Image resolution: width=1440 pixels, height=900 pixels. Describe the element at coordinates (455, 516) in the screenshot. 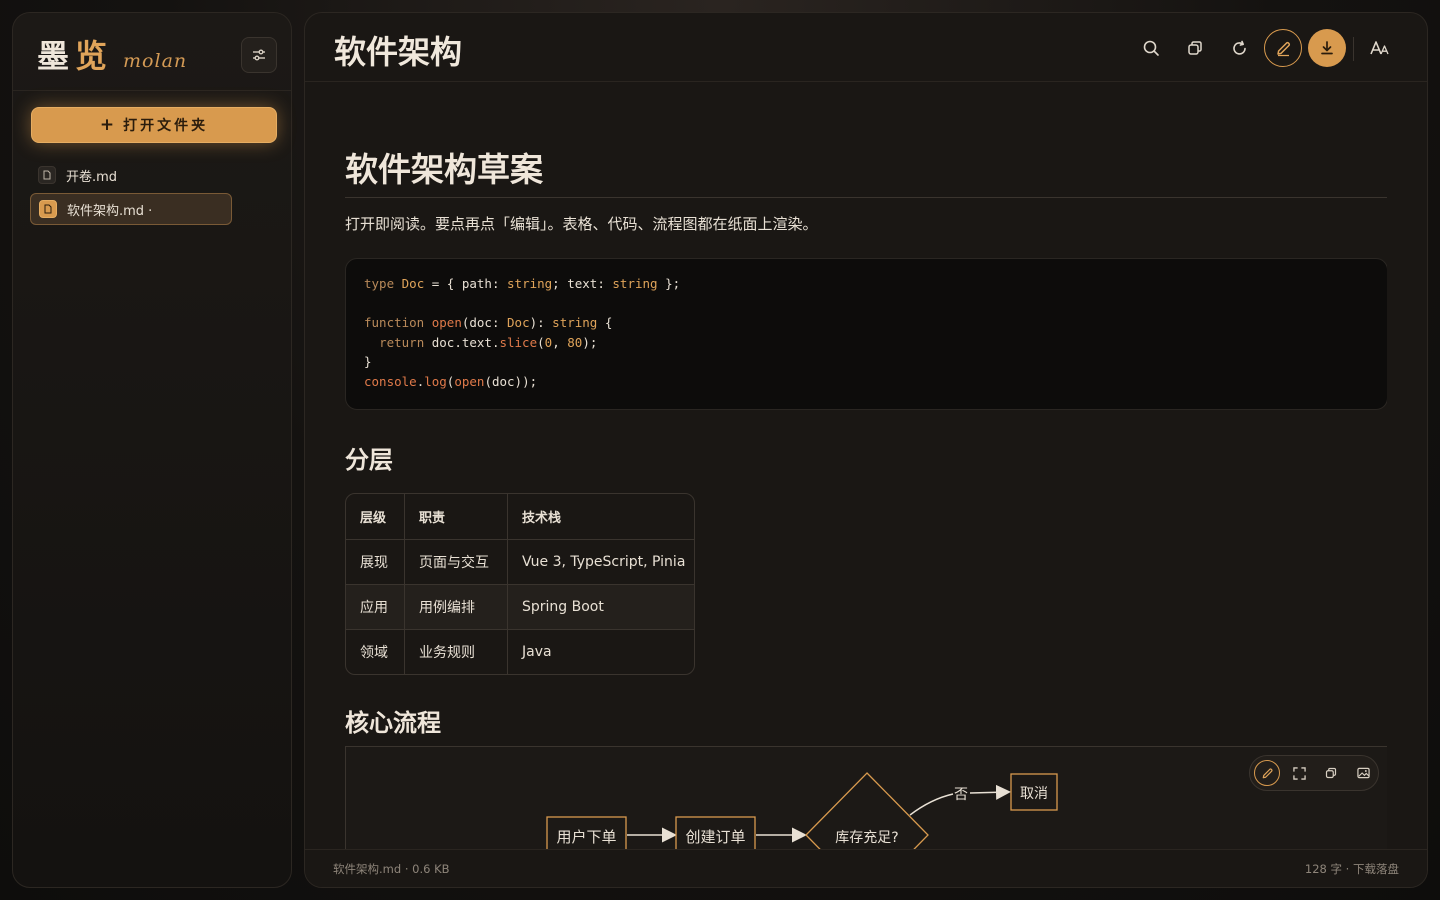

I see `table-header-cell: 职责` at that location.